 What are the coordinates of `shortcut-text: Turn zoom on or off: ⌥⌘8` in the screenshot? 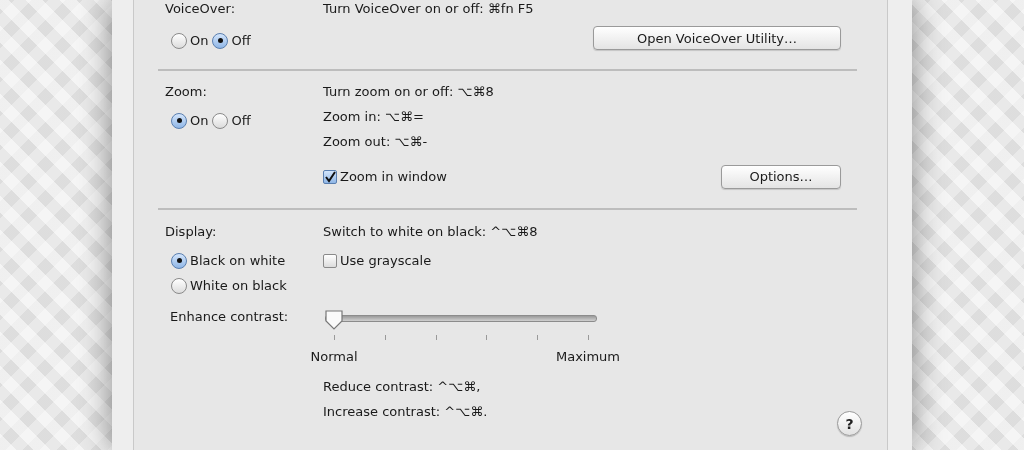 It's located at (409, 92).